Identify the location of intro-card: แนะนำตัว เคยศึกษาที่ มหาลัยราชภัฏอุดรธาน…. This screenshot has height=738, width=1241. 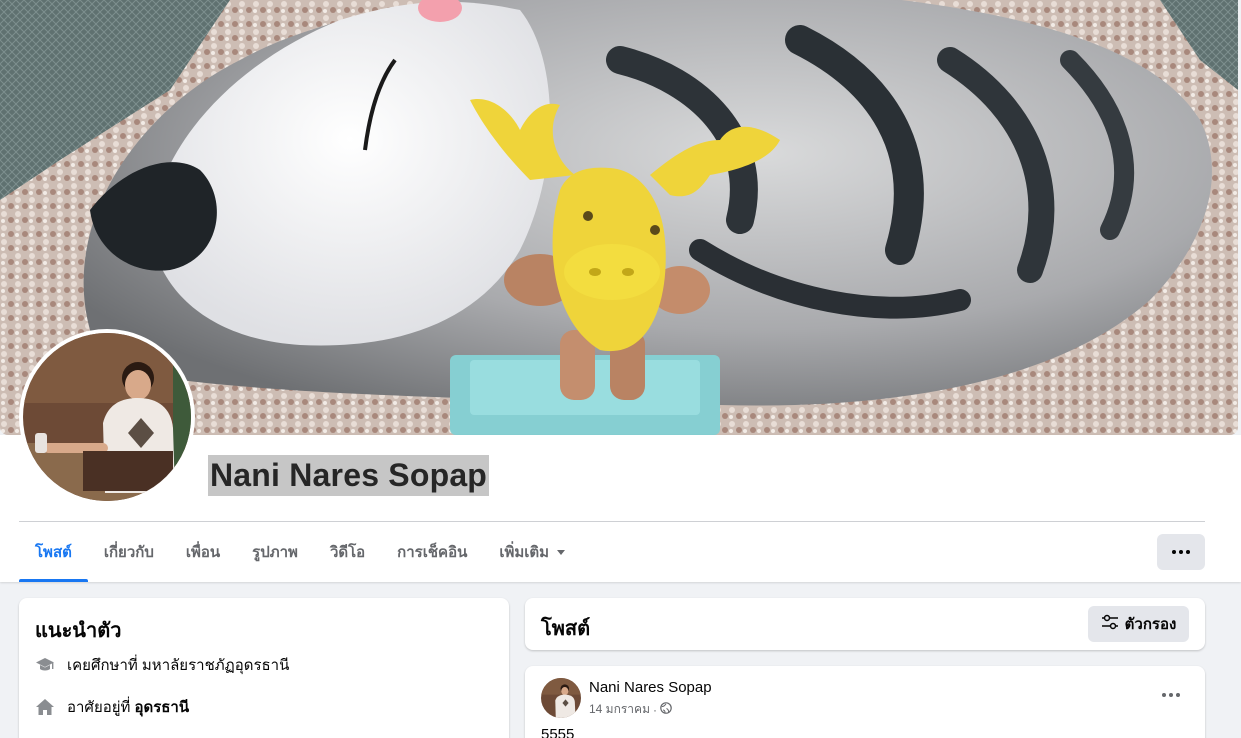
(264, 668).